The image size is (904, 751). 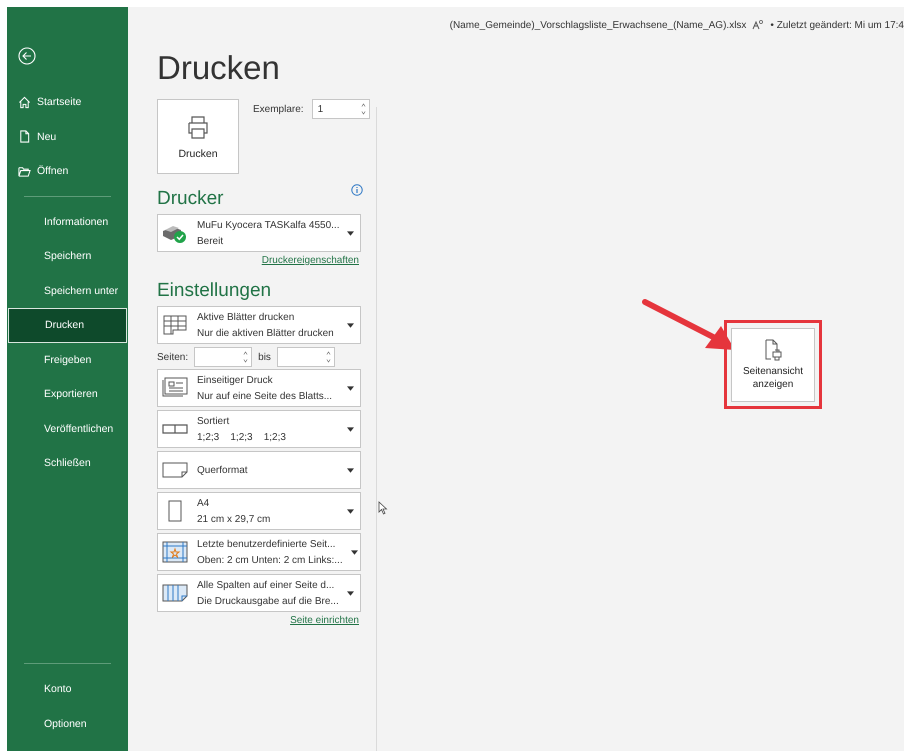 I want to click on page-title: Drucken, so click(x=219, y=68).